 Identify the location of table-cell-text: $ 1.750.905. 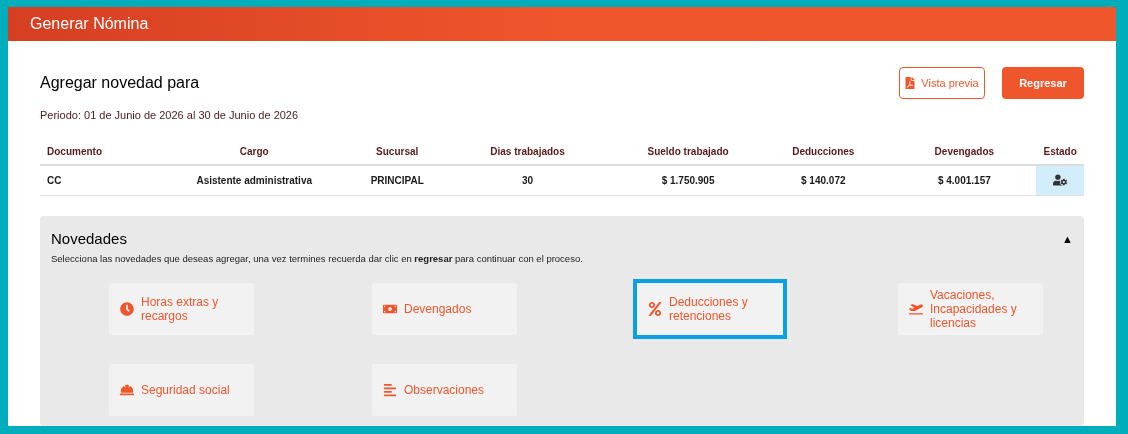
(688, 180).